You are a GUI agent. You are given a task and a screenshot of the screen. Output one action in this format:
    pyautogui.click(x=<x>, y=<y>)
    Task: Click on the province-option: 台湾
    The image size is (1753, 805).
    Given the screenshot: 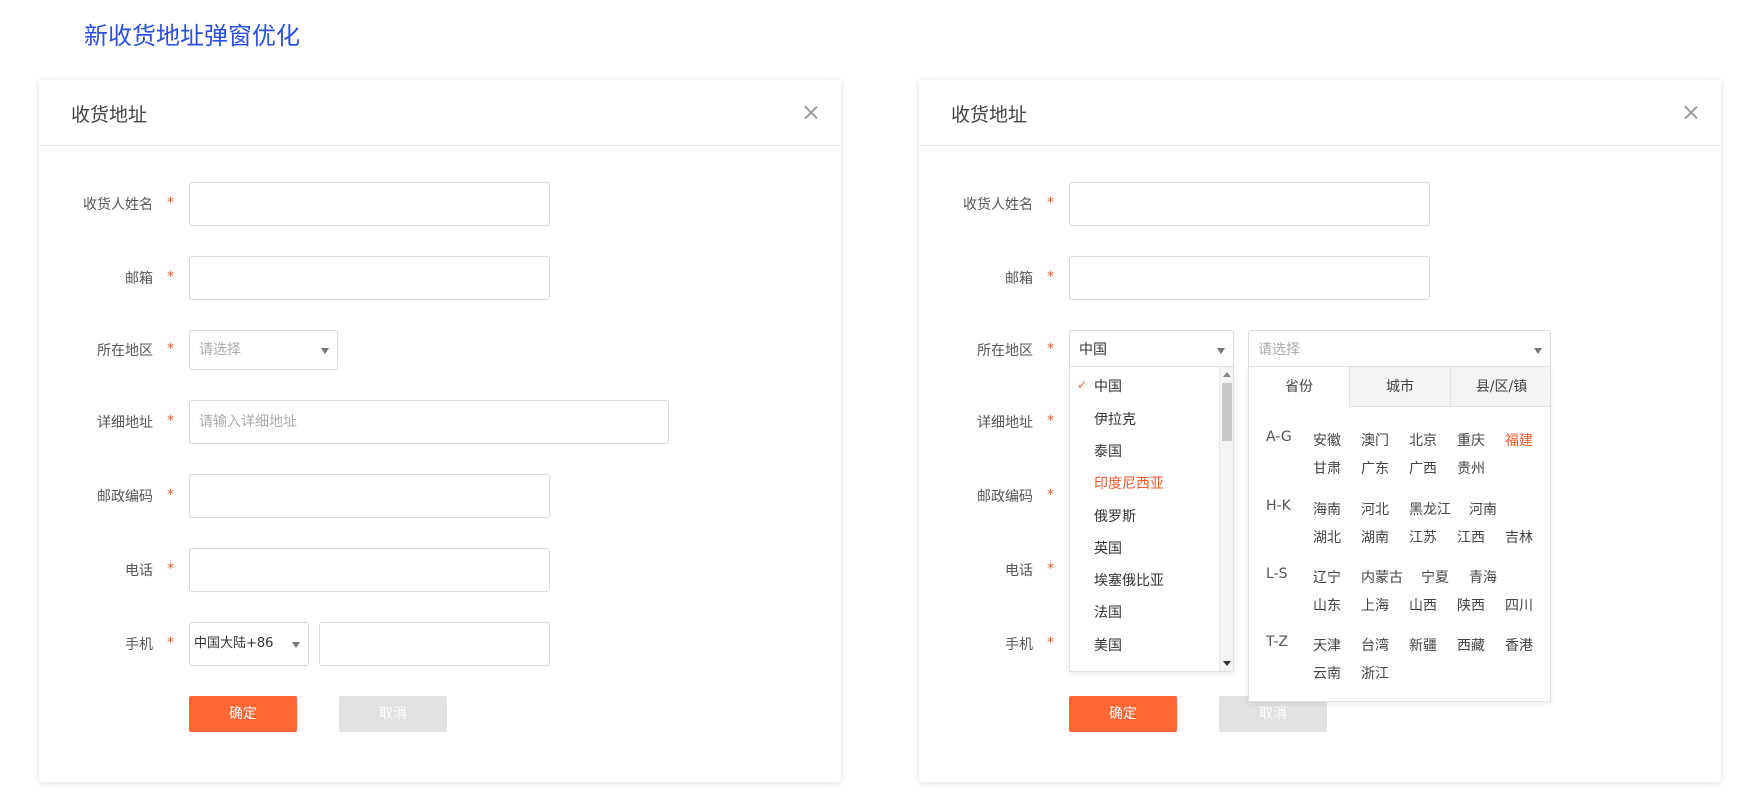 What is the action you would take?
    pyautogui.click(x=1375, y=645)
    